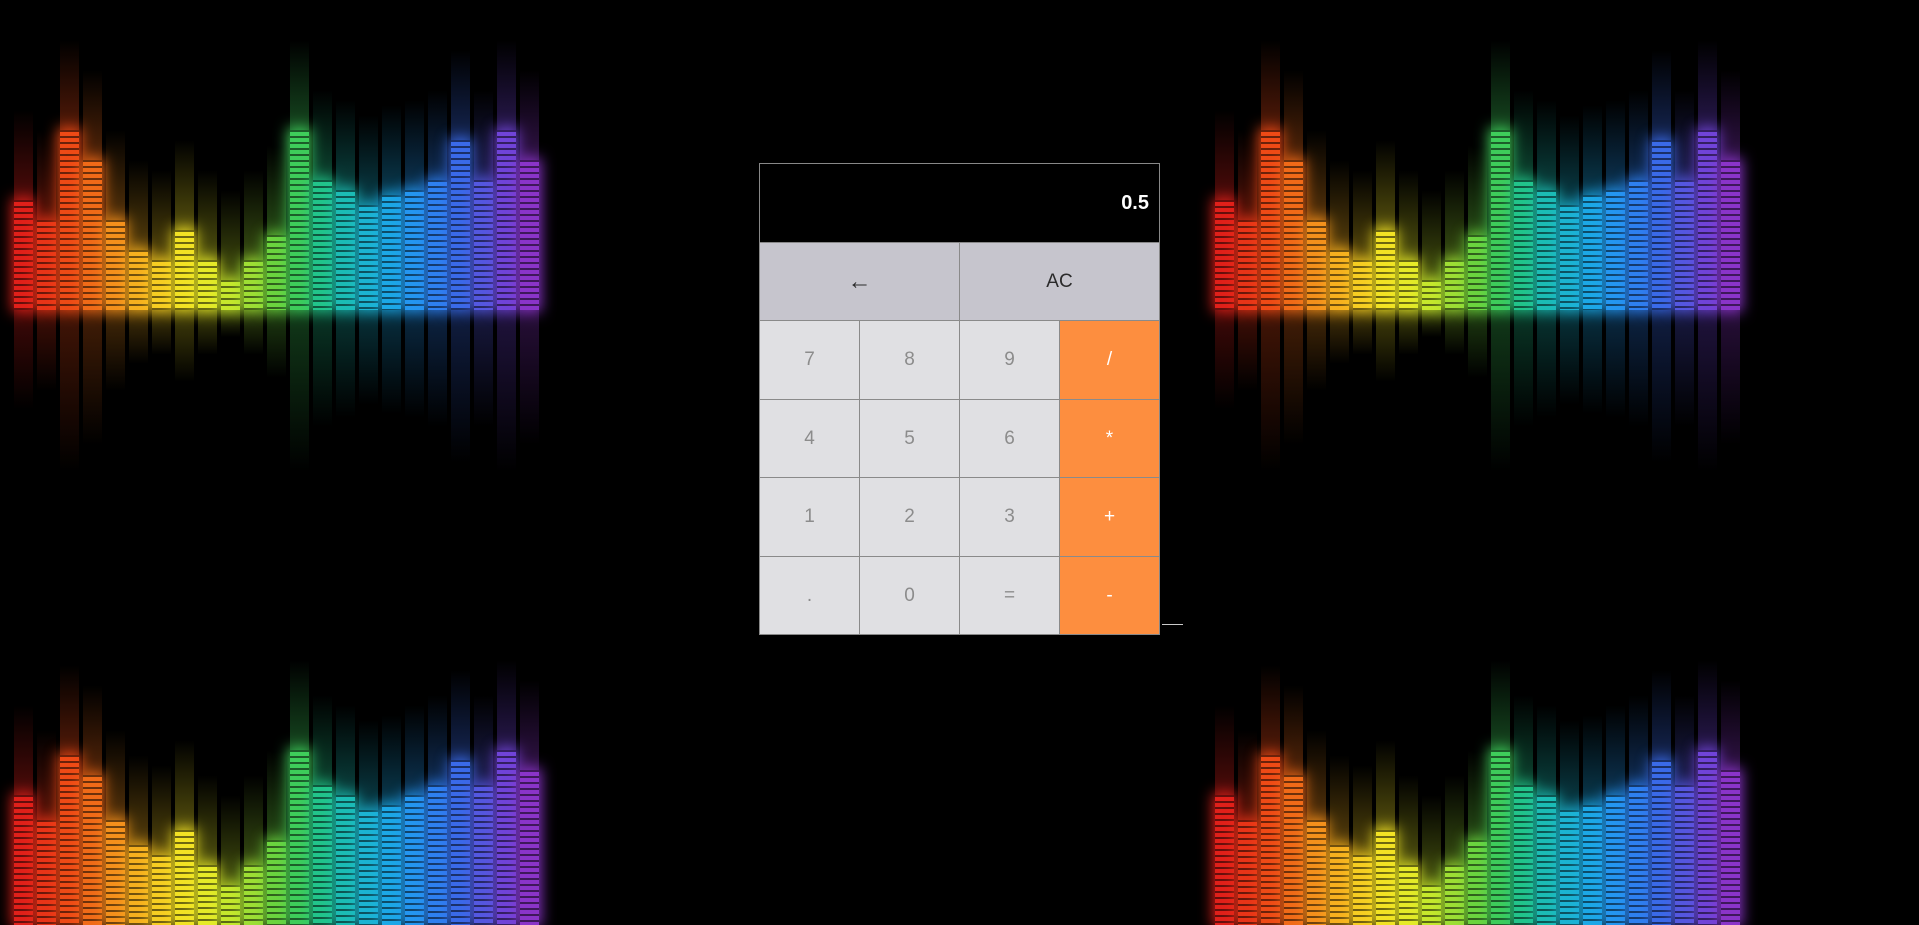 Image resolution: width=1919 pixels, height=925 pixels. Describe the element at coordinates (910, 439) in the screenshot. I see `digit-5-button: 5` at that location.